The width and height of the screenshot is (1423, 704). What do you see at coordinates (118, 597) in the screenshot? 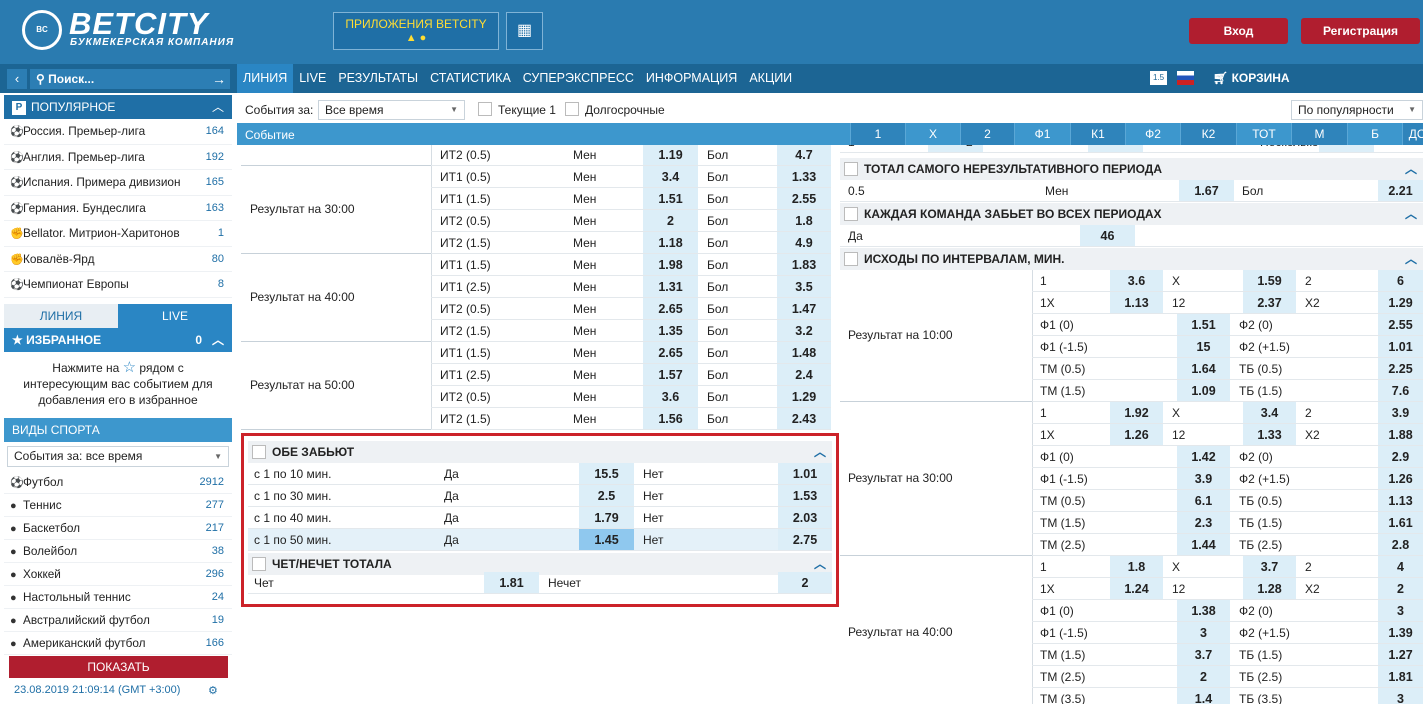
I see `sport-item: ● Настольный теннис 24` at bounding box center [118, 597].